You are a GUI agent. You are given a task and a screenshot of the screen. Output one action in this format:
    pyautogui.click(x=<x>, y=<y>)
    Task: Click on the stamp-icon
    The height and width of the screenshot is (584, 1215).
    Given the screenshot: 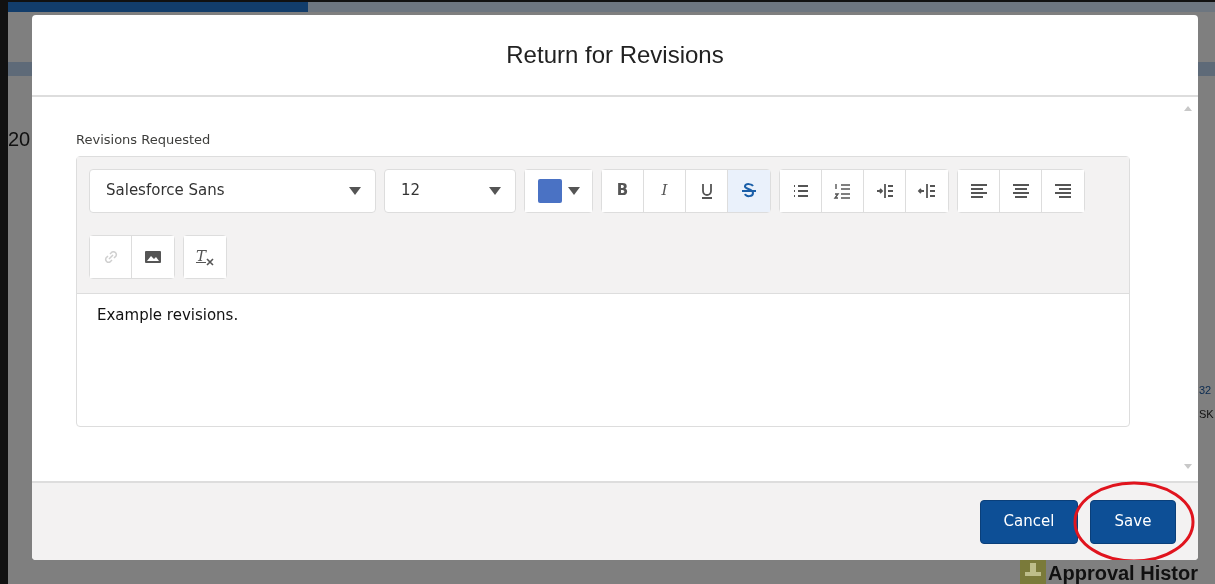 What is the action you would take?
    pyautogui.click(x=1033, y=571)
    